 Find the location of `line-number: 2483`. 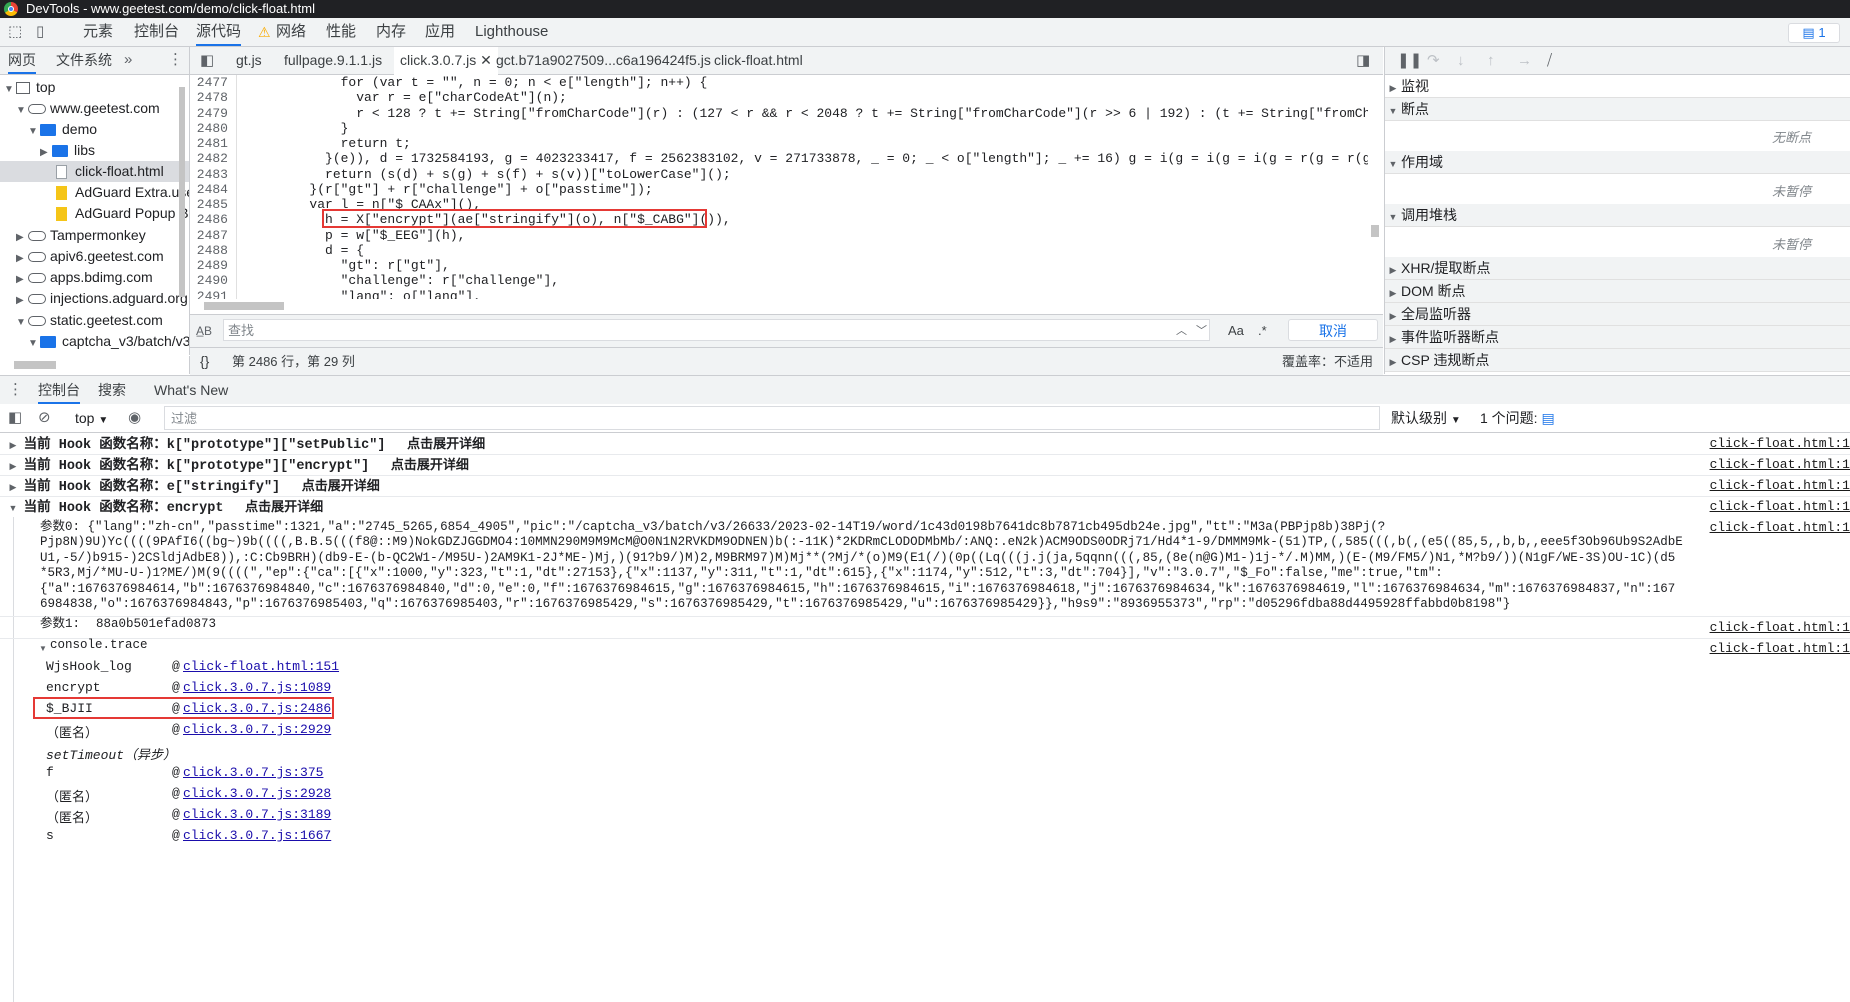

line-number: 2483 is located at coordinates (212, 174).